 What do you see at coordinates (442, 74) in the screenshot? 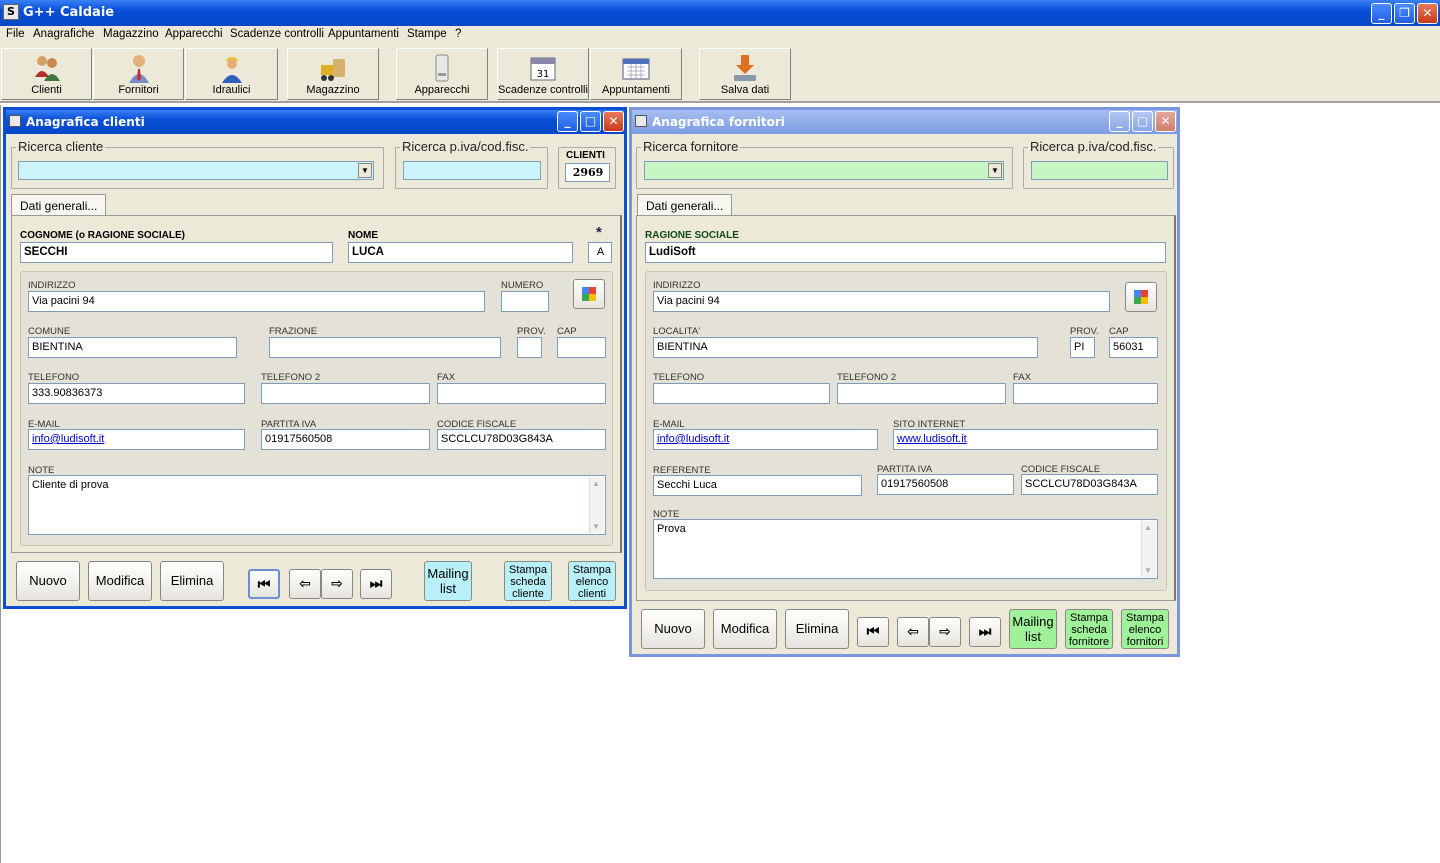
I see `toolbar-apparecchi-button: Apparecchi` at bounding box center [442, 74].